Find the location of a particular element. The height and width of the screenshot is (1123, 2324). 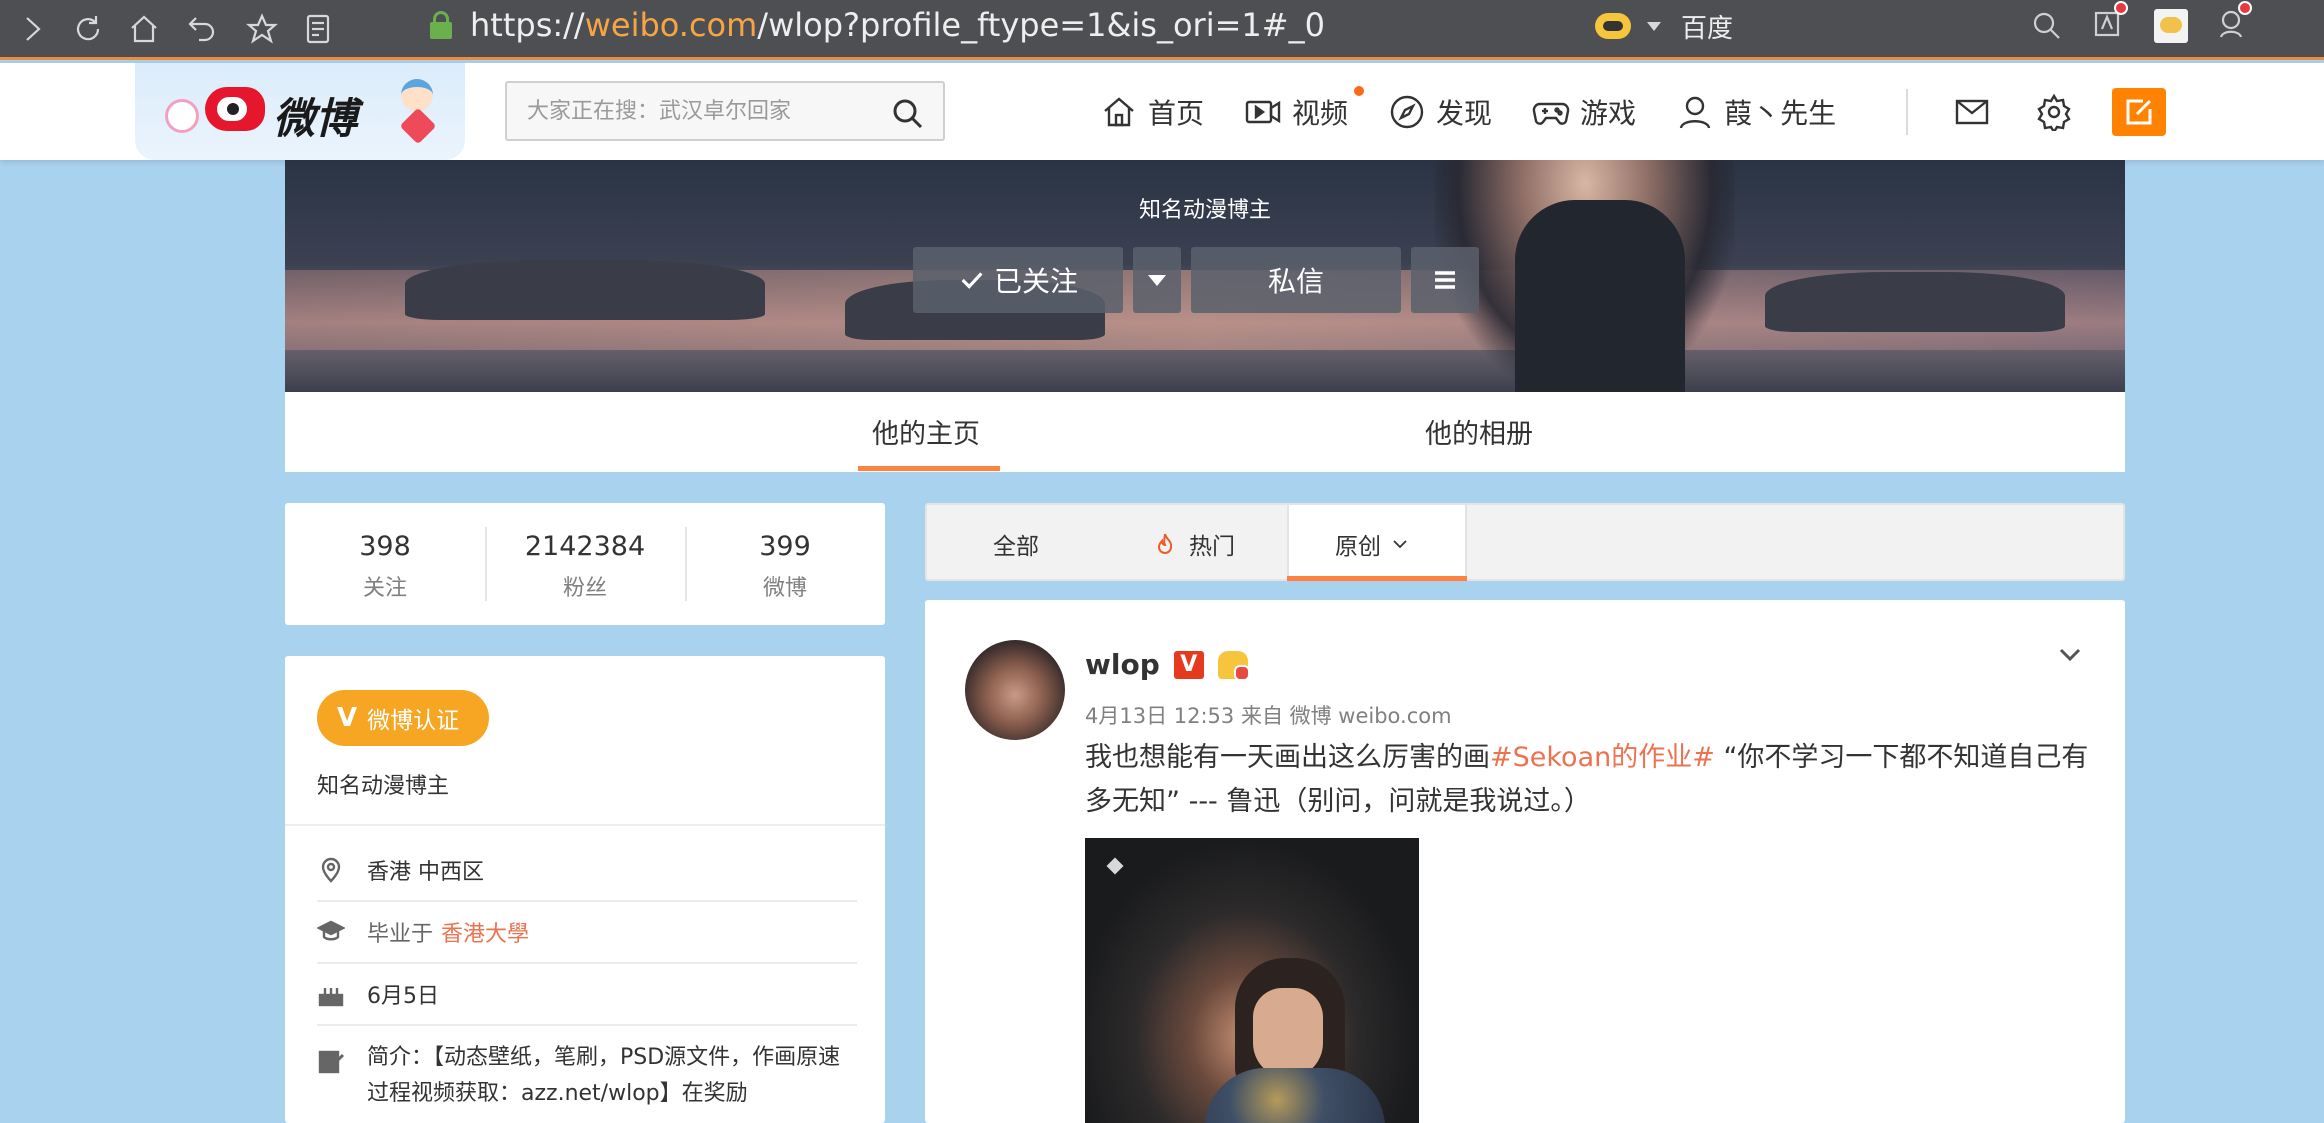

post-text-start: 我也想能有一天画出这么厉害的画 is located at coordinates (1287, 757).